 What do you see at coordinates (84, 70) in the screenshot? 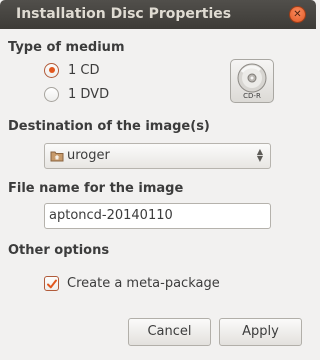
I see `radio-1cd-label: 1 CD` at bounding box center [84, 70].